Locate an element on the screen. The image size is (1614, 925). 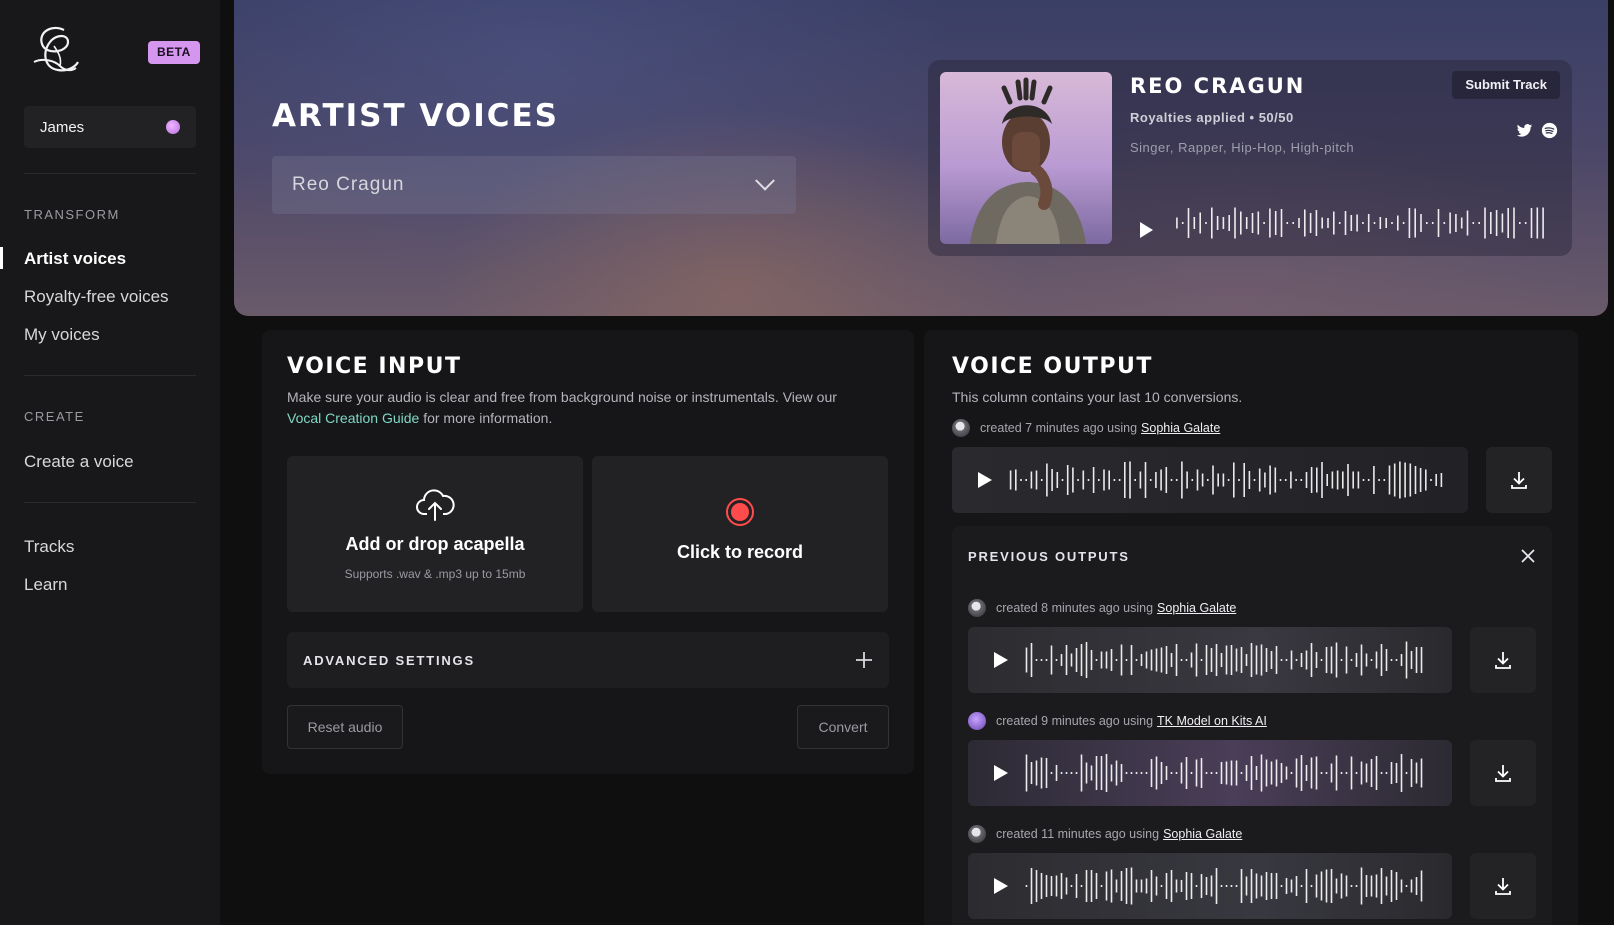
nav-artist-voices: Artist voices is located at coordinates (75, 259).